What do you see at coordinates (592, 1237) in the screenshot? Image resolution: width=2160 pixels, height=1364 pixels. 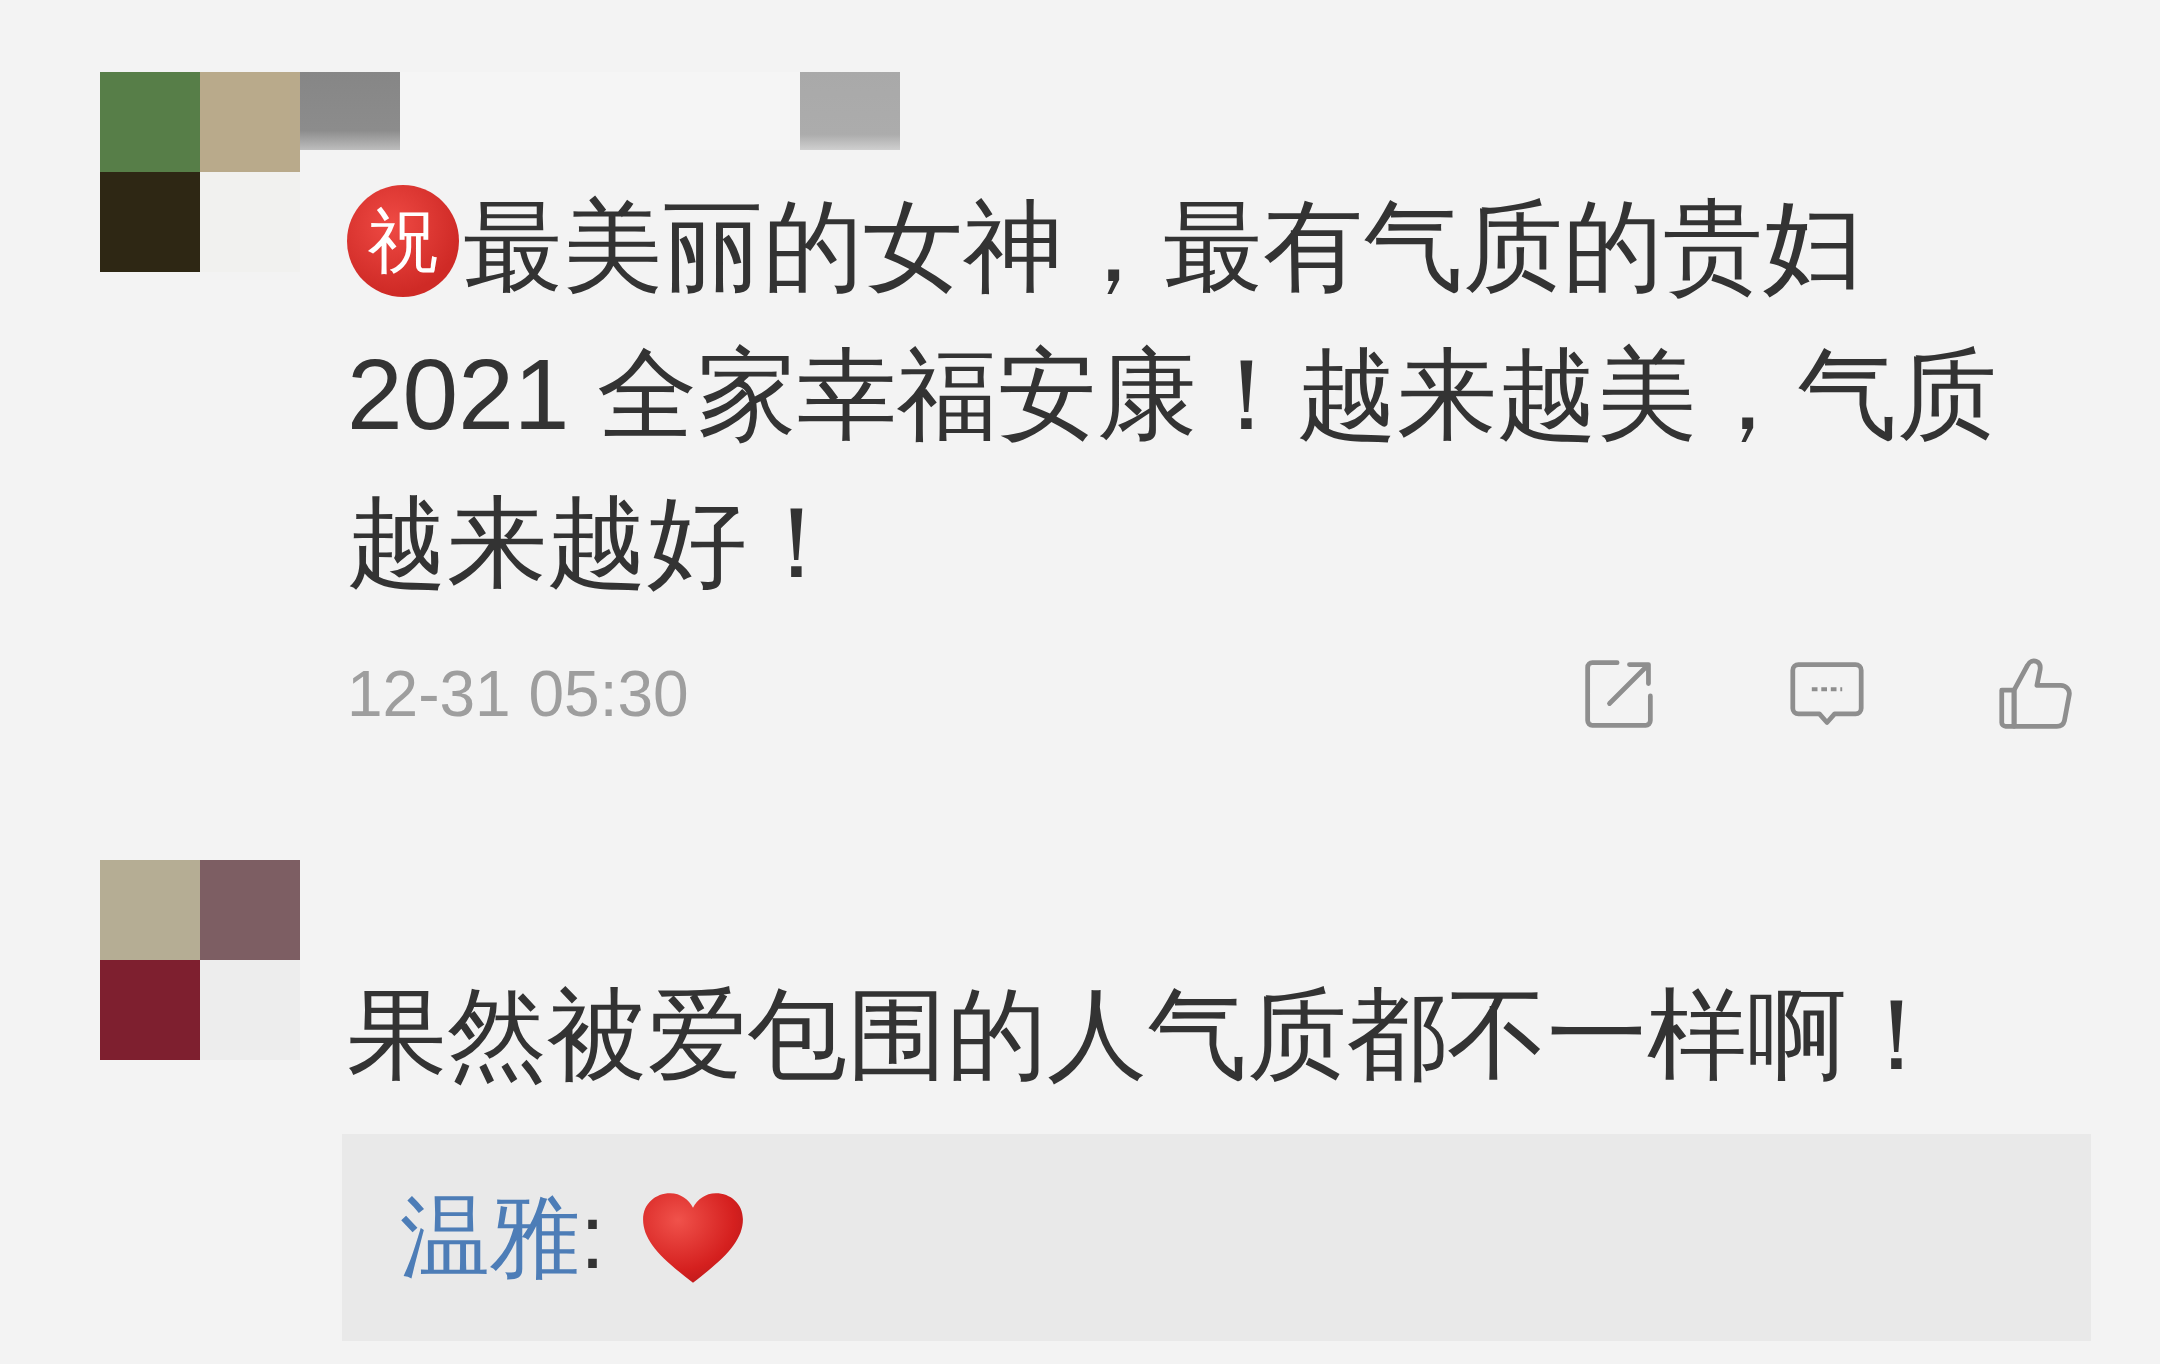 I see `reply-colon: :` at bounding box center [592, 1237].